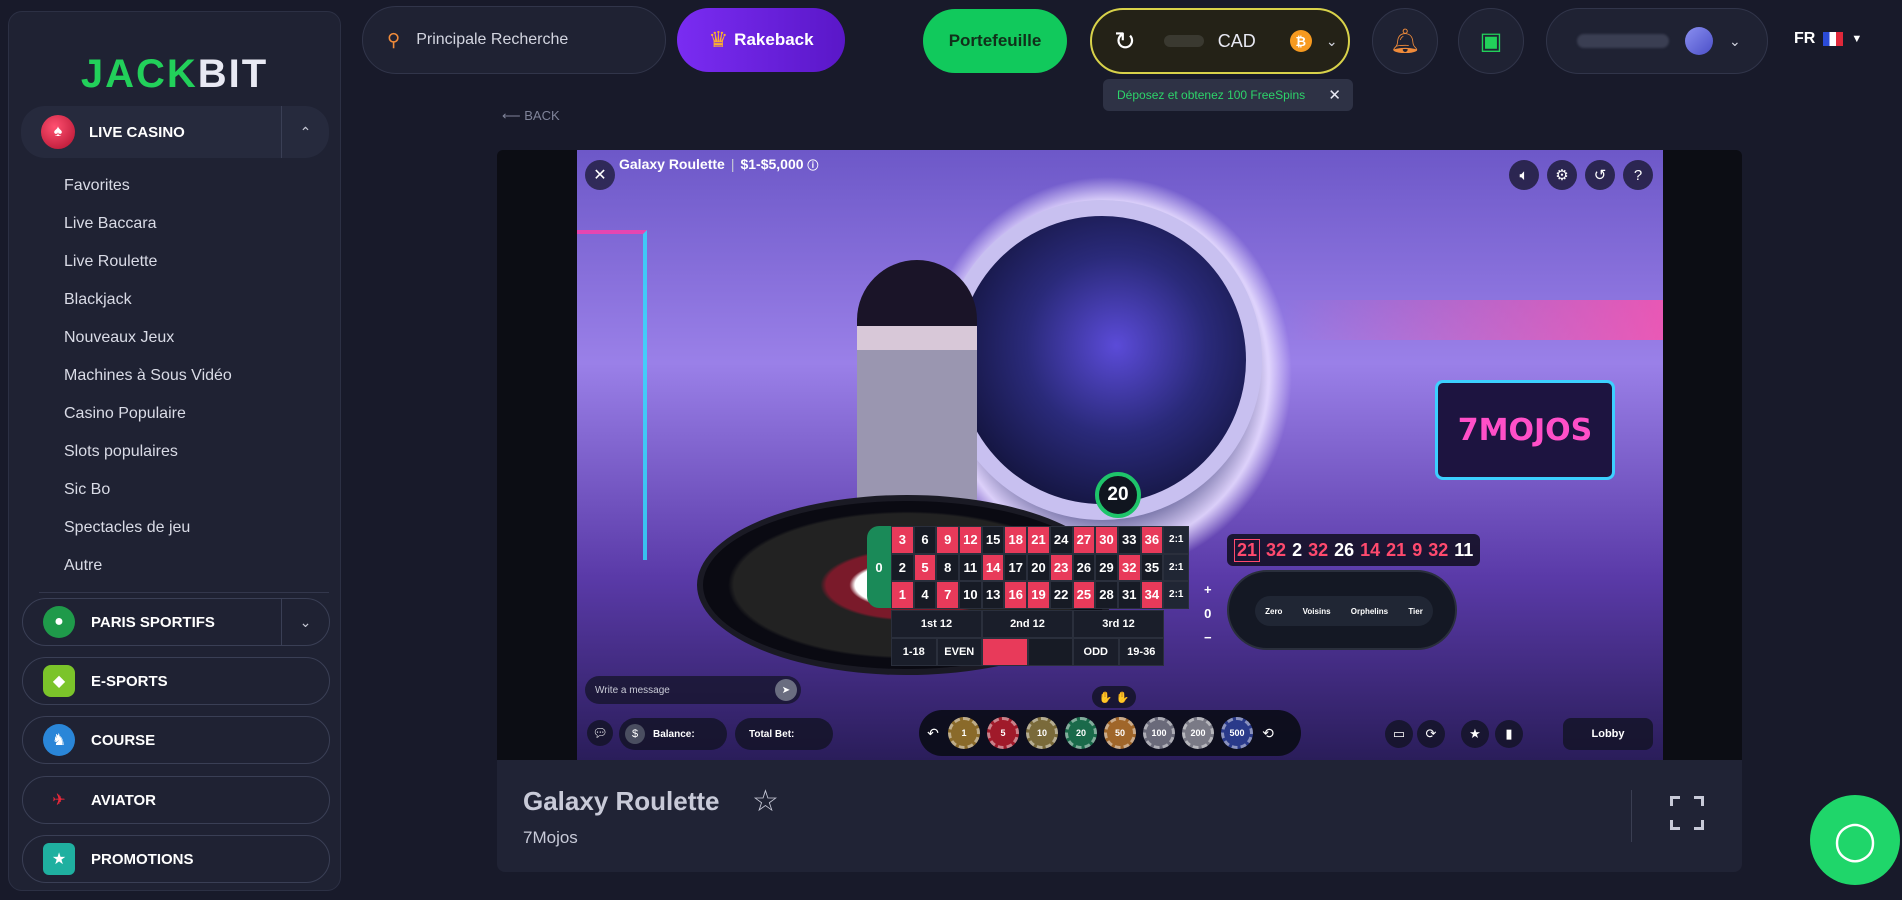 The height and width of the screenshot is (900, 1902). I want to click on bet-number-22: 22, so click(1061, 595).